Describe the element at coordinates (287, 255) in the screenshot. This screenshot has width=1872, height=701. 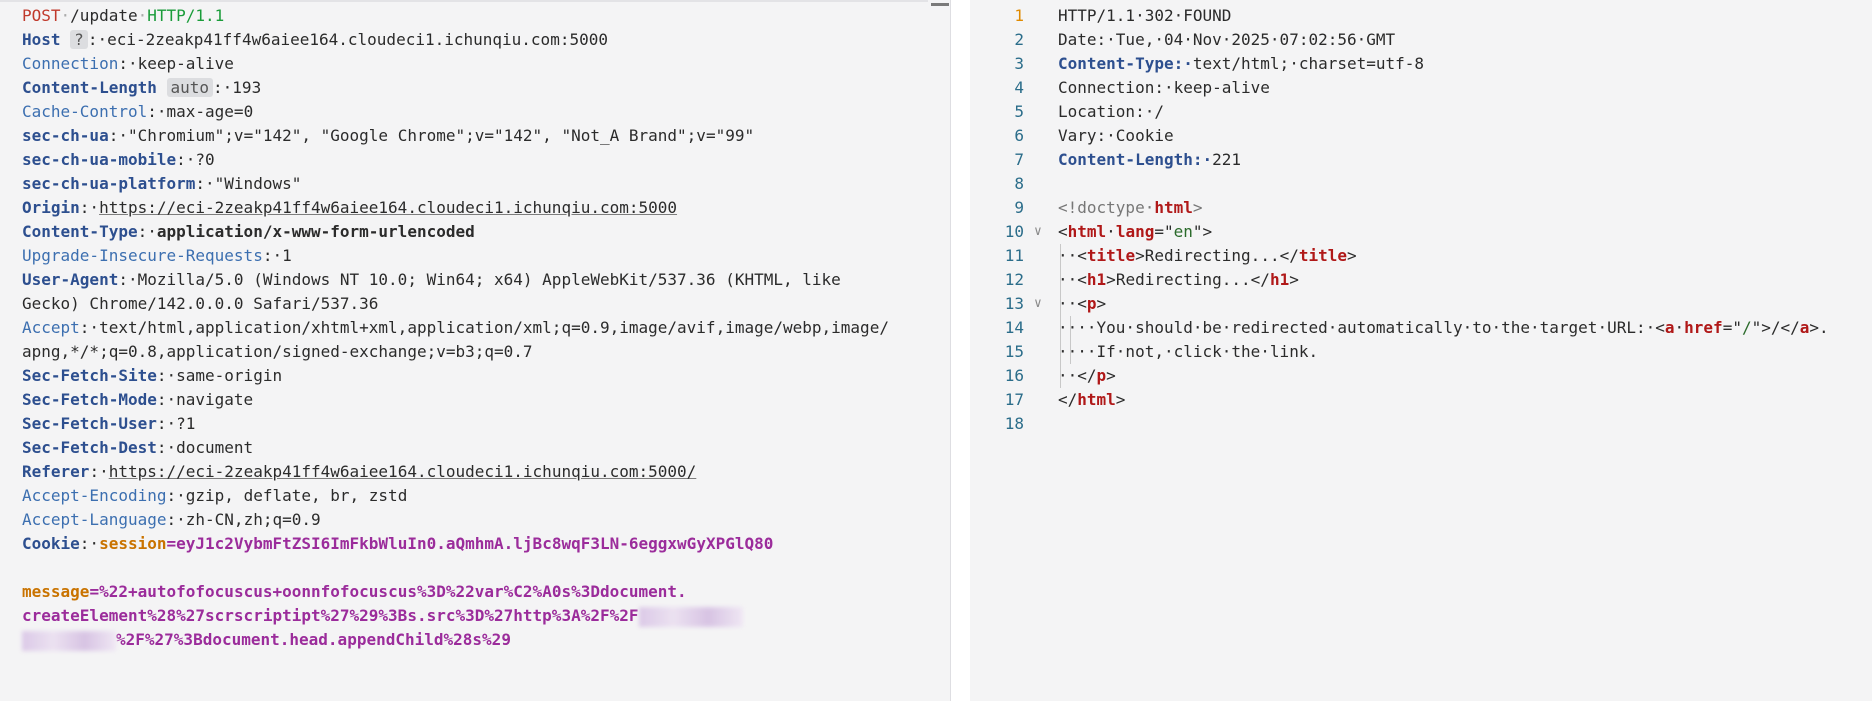
I see `header-value: 1` at that location.